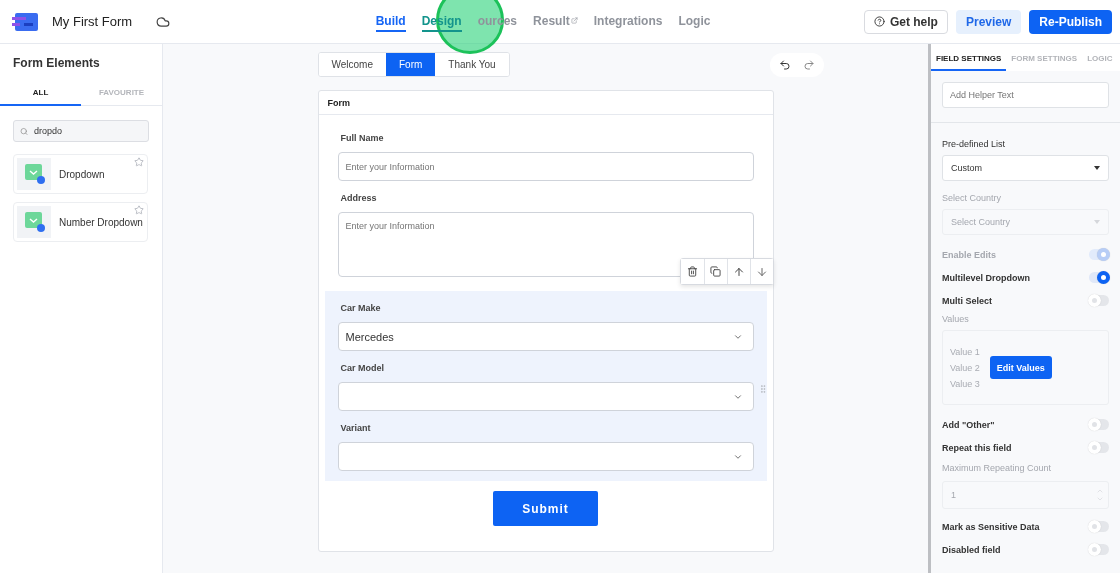 The width and height of the screenshot is (1120, 573). What do you see at coordinates (738, 271) in the screenshot?
I see `arrow-up-icon` at bounding box center [738, 271].